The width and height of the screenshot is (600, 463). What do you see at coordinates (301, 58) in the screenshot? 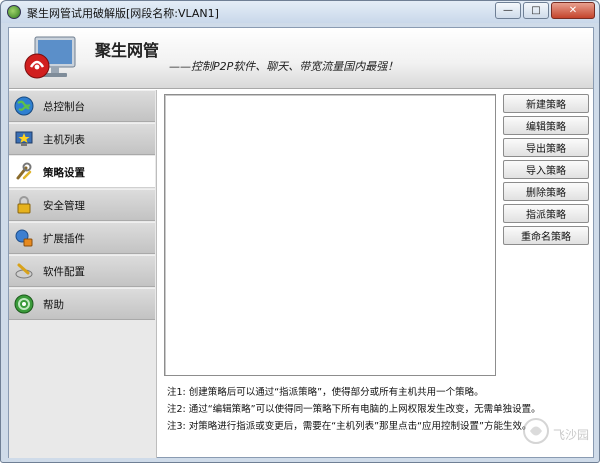
I see `header-banner: 聚生网管 ——控制P2P软件、聊天、带宽流量国内最强！` at bounding box center [301, 58].